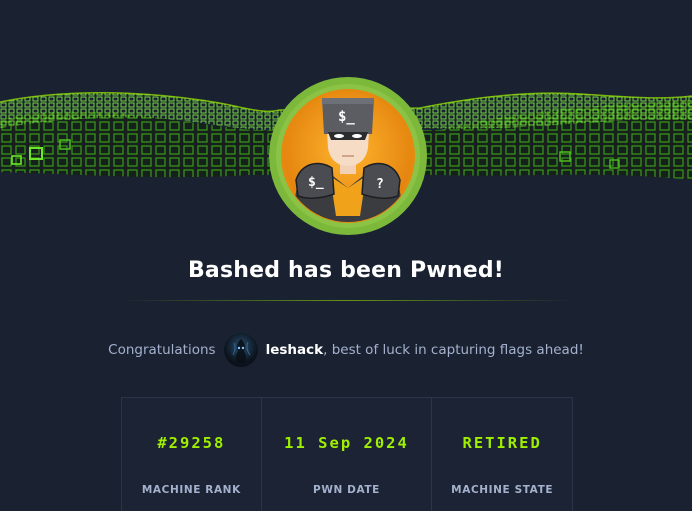  What do you see at coordinates (347, 300) in the screenshot?
I see `title-divider` at bounding box center [347, 300].